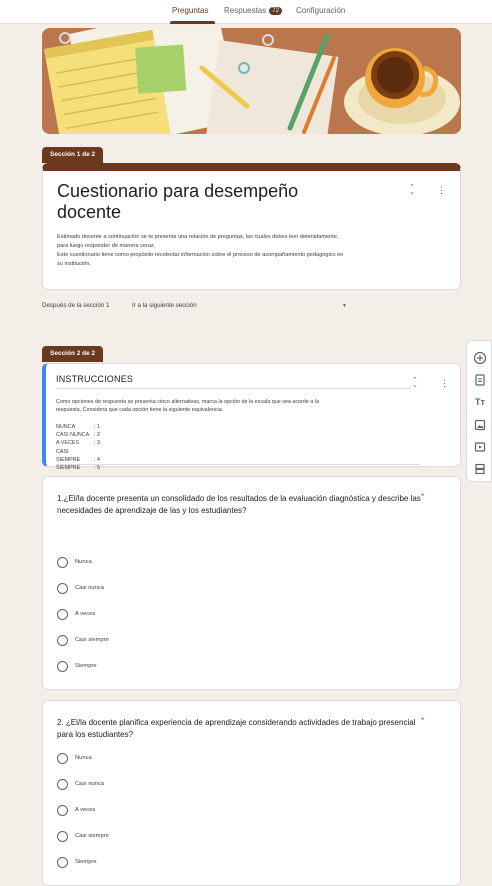 Image resolution: width=492 pixels, height=886 pixels. Describe the element at coordinates (74, 264) in the screenshot. I see `form-description-line: su institución.` at that location.